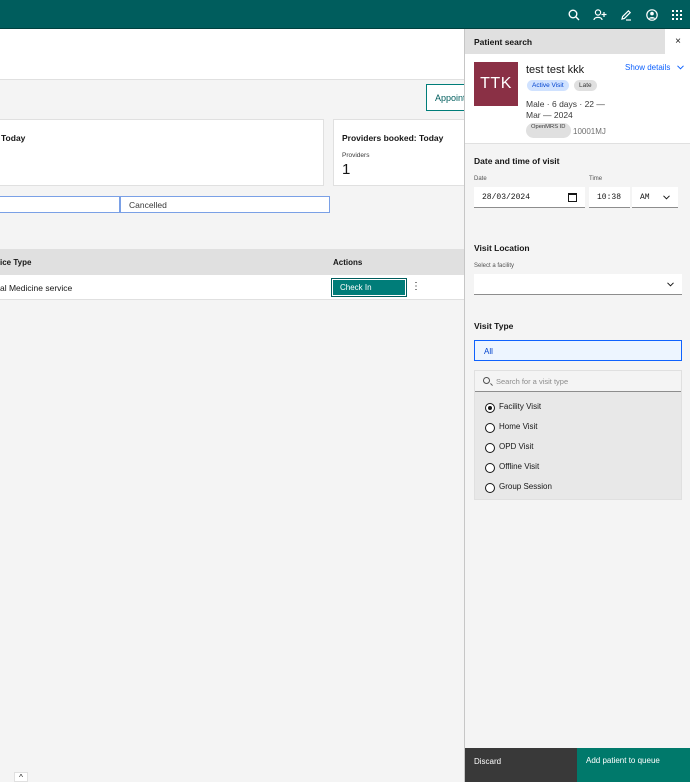  I want to click on radio-selected-icon, so click(490, 408).